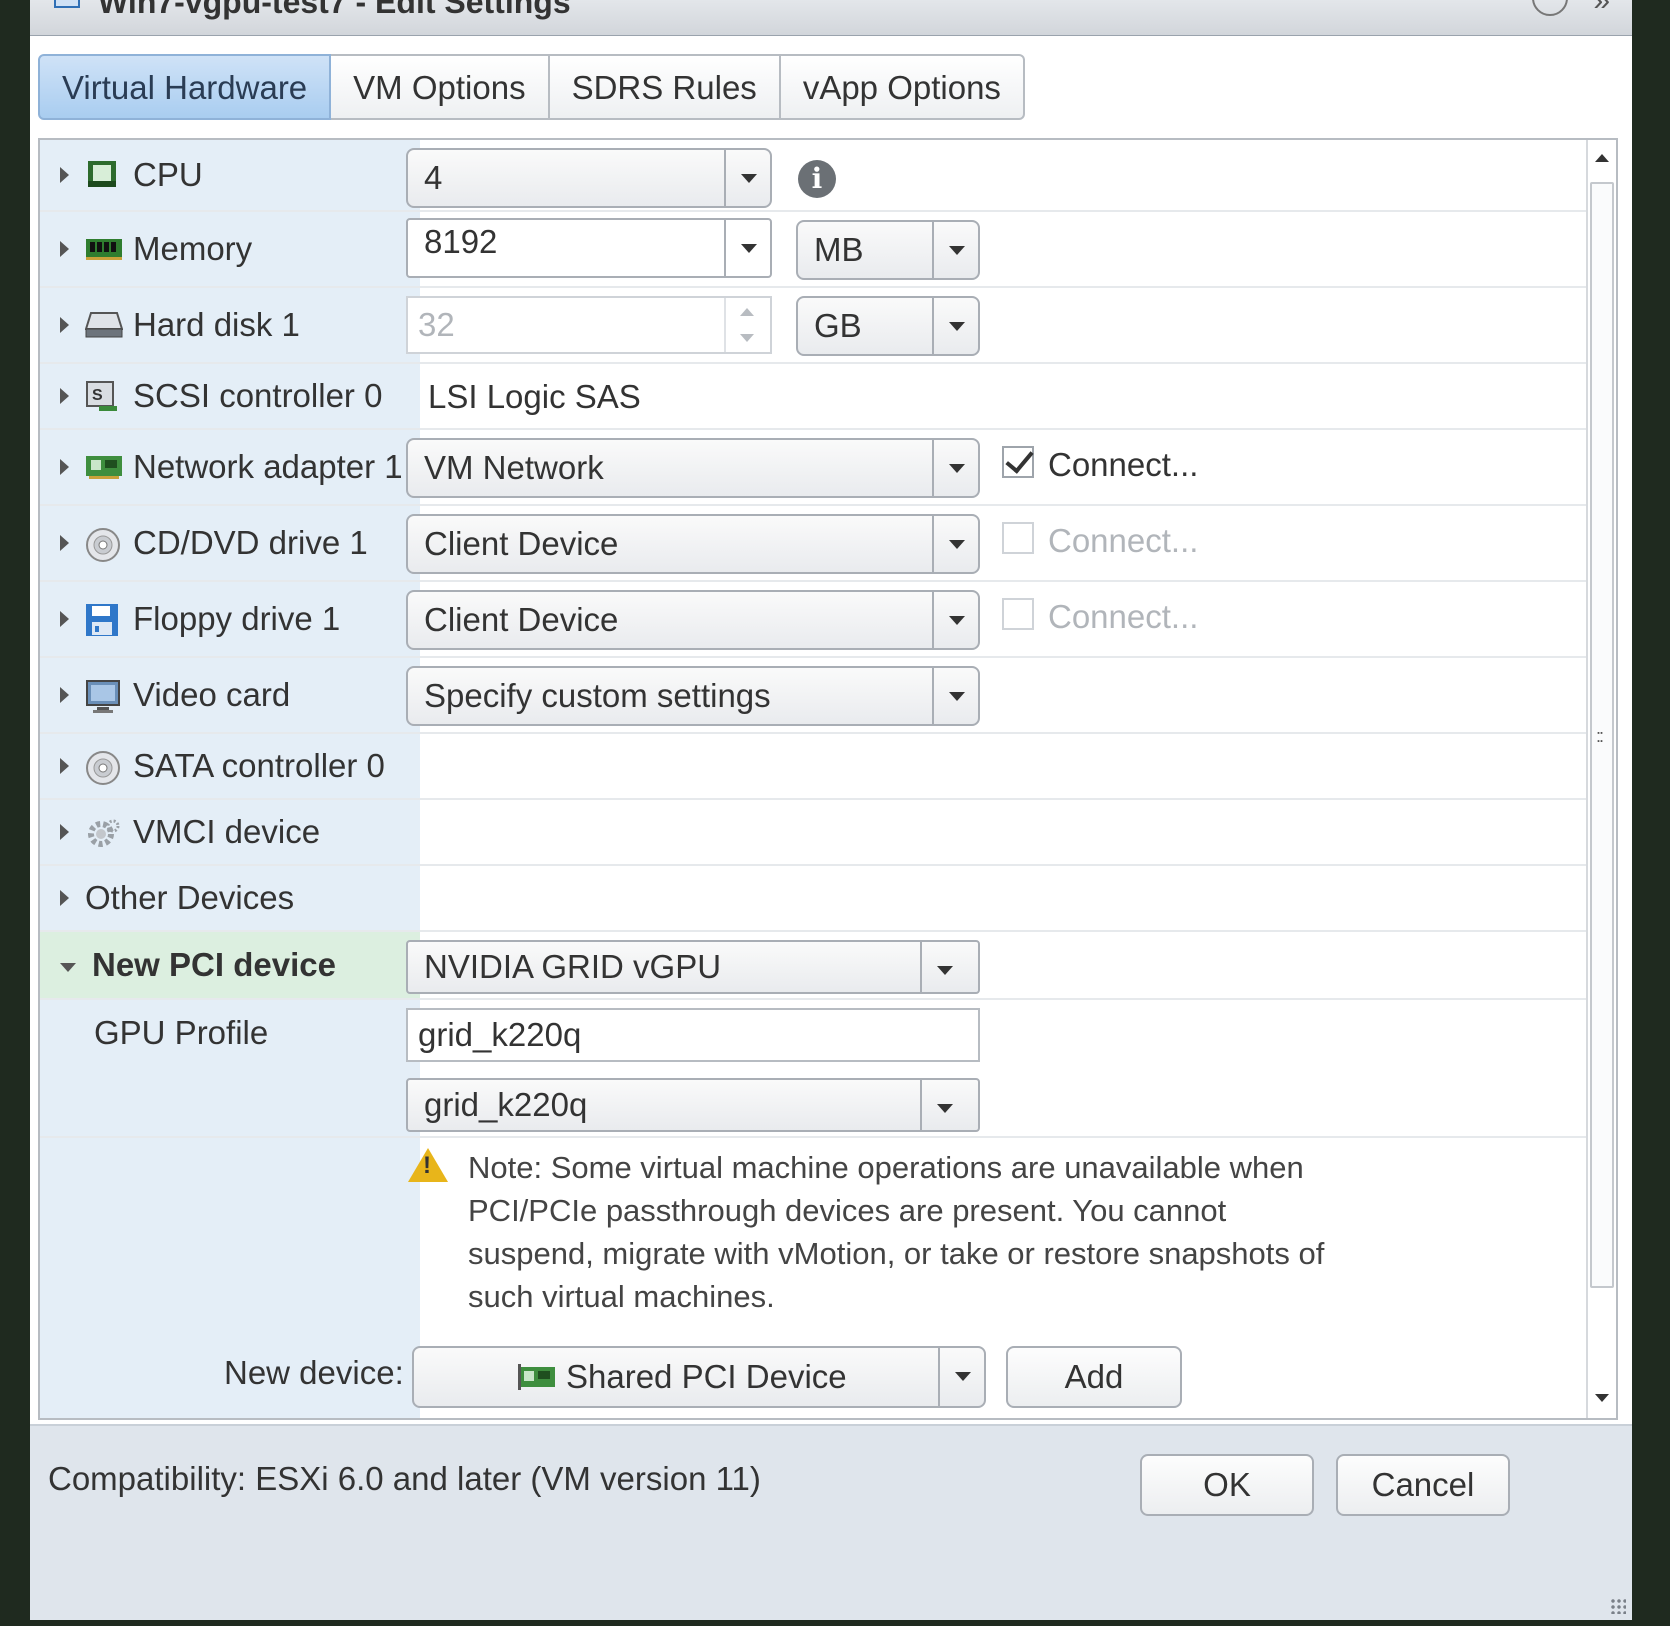  What do you see at coordinates (230, 325) in the screenshot?
I see `hard-disk-label-cell: Hard disk 1` at bounding box center [230, 325].